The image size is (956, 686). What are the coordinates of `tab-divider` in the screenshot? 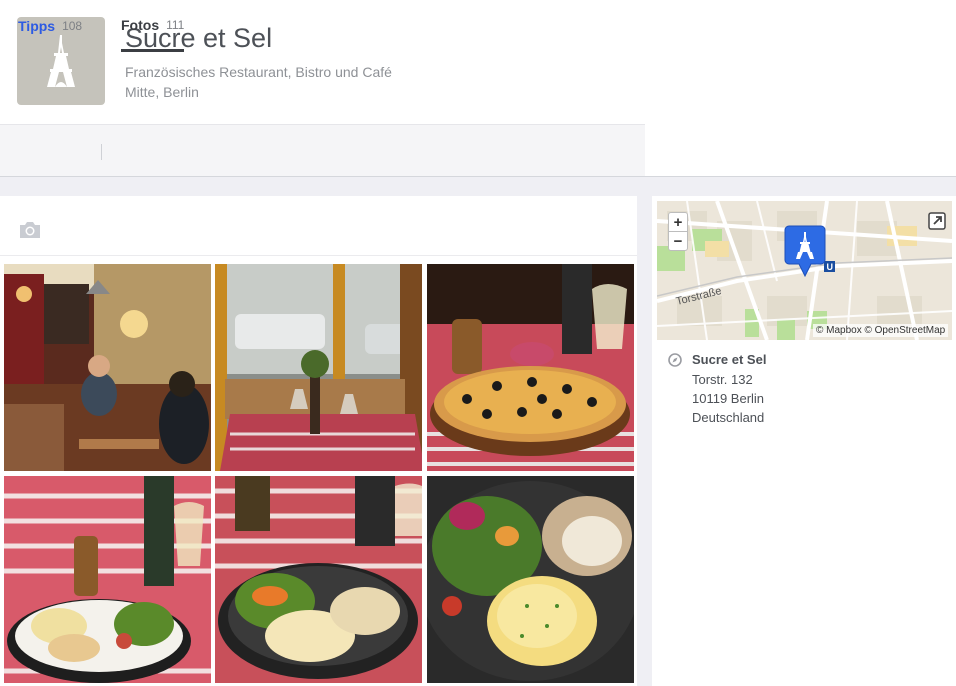 It's located at (101, 152).